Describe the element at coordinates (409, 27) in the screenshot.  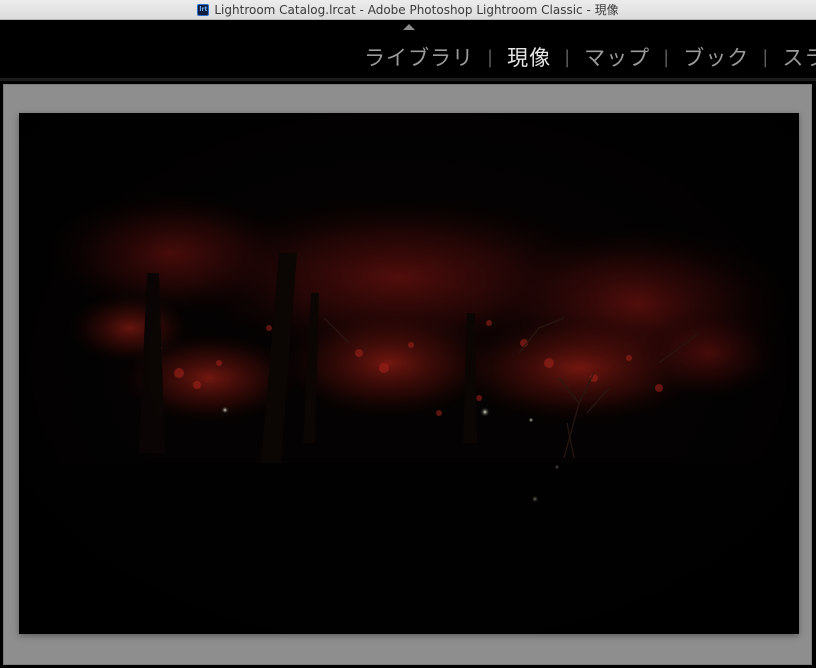
I see `collapse-panel-arrow-icon` at that location.